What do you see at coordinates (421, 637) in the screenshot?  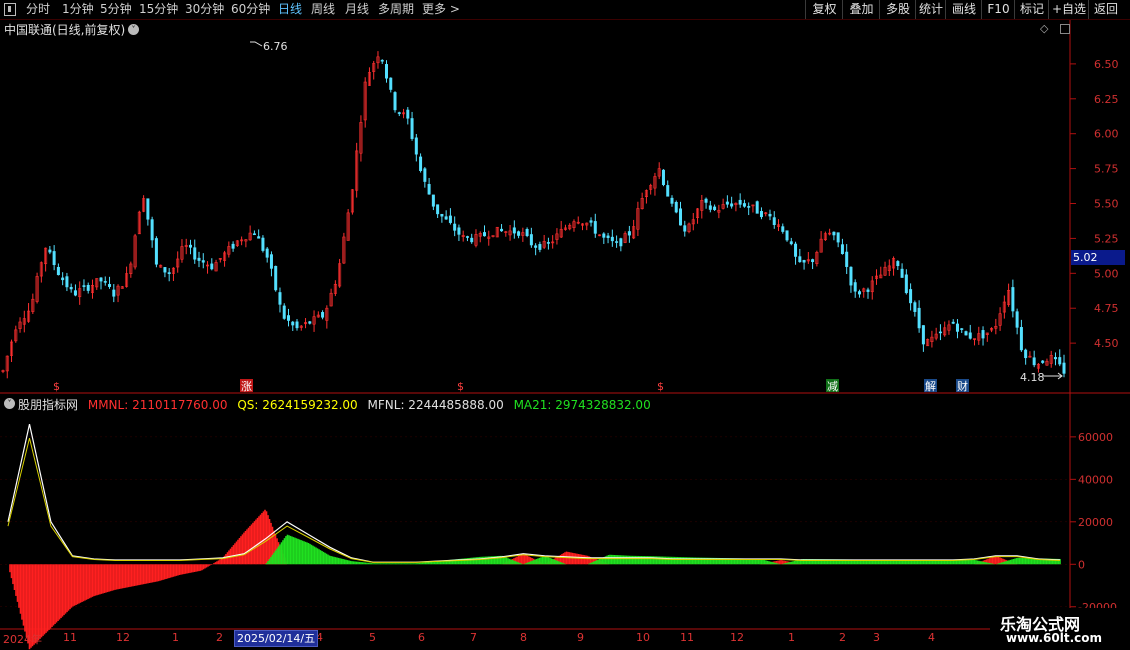 I see `date-axis-label: 6` at bounding box center [421, 637].